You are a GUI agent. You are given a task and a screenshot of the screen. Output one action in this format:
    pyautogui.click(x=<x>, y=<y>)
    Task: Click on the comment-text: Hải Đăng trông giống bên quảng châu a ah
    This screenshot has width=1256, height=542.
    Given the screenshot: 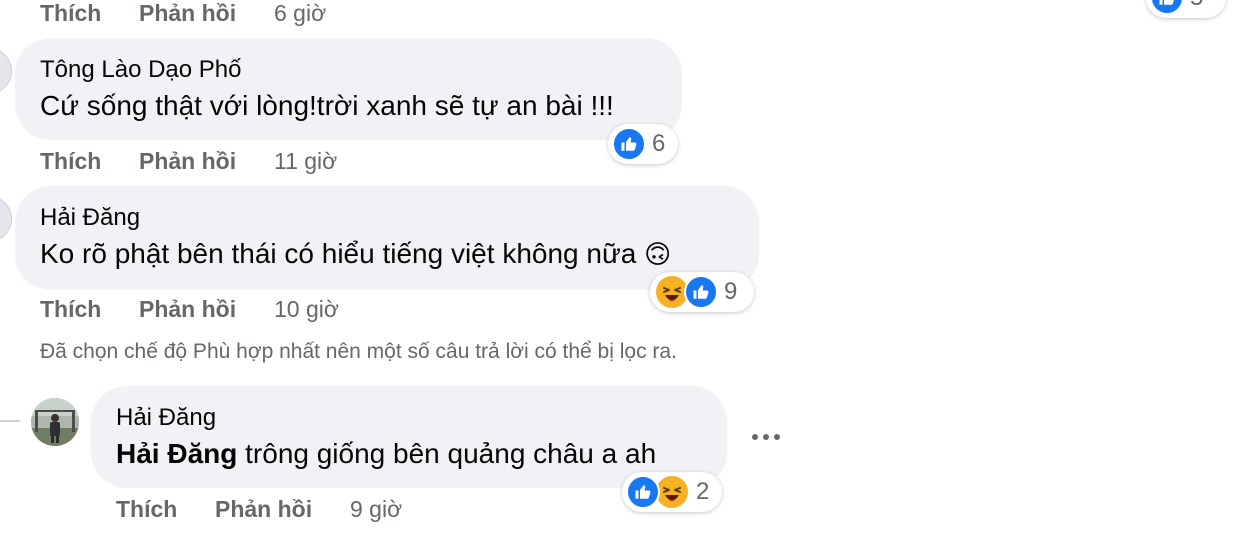 What is the action you would take?
    pyautogui.click(x=386, y=454)
    